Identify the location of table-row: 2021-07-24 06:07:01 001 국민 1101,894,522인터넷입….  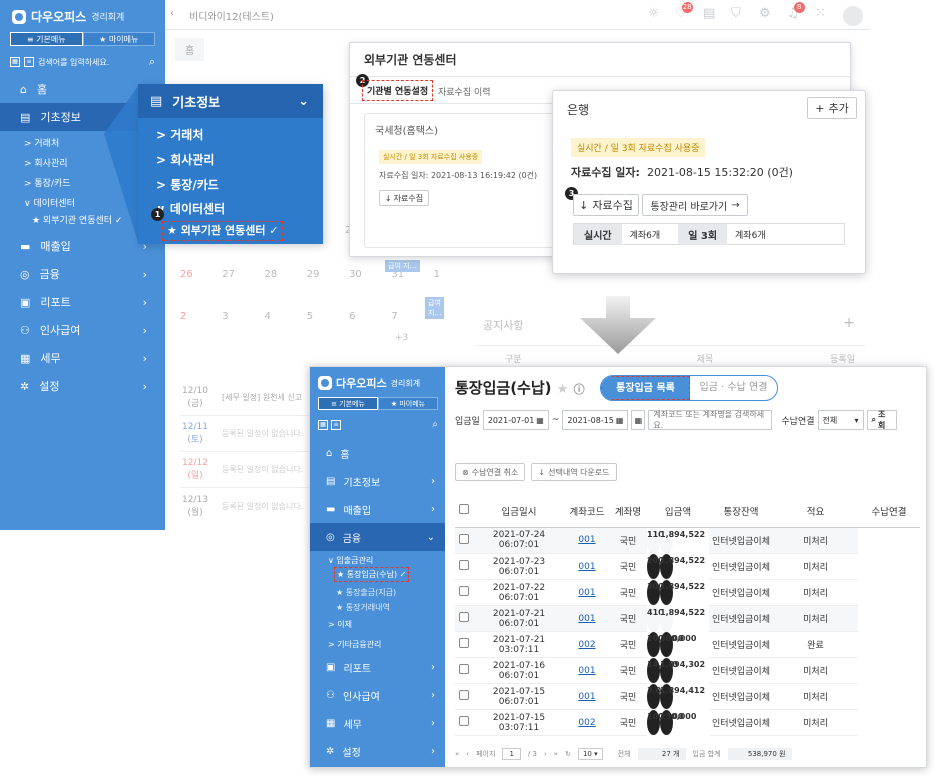
(687, 540).